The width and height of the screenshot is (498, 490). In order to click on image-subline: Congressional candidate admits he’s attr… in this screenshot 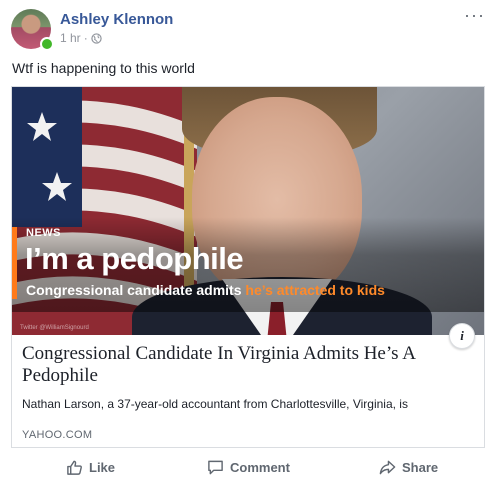, I will do `click(205, 290)`.